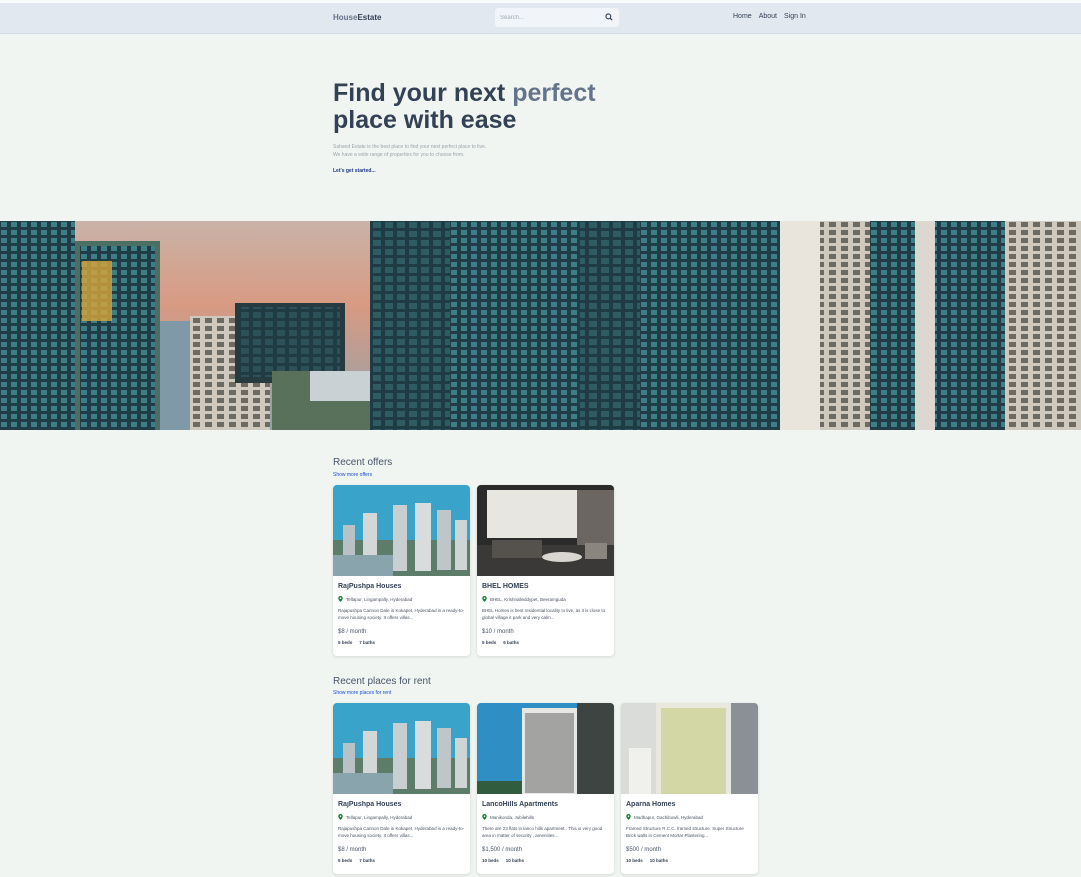 This screenshot has width=1081, height=877. Describe the element at coordinates (502, 850) in the screenshot. I see `listing-price: $1,500 / month` at that location.